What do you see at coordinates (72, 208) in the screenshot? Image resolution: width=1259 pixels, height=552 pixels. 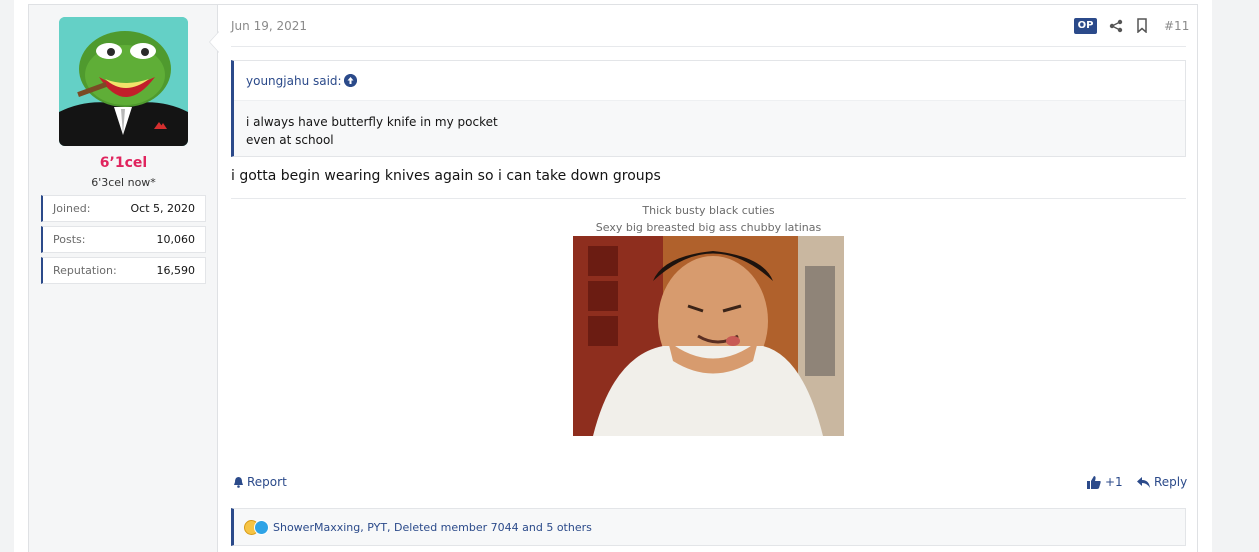 I see `stat-label: Joined:` at bounding box center [72, 208].